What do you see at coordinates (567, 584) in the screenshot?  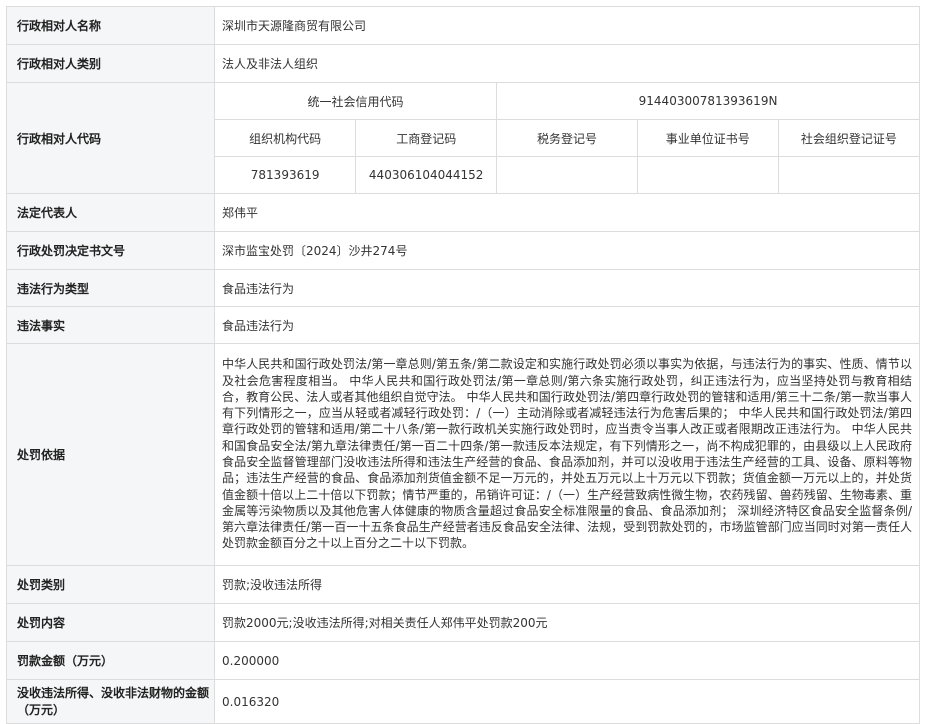 I see `penalty-type-value: 罚款;没收违法所得` at bounding box center [567, 584].